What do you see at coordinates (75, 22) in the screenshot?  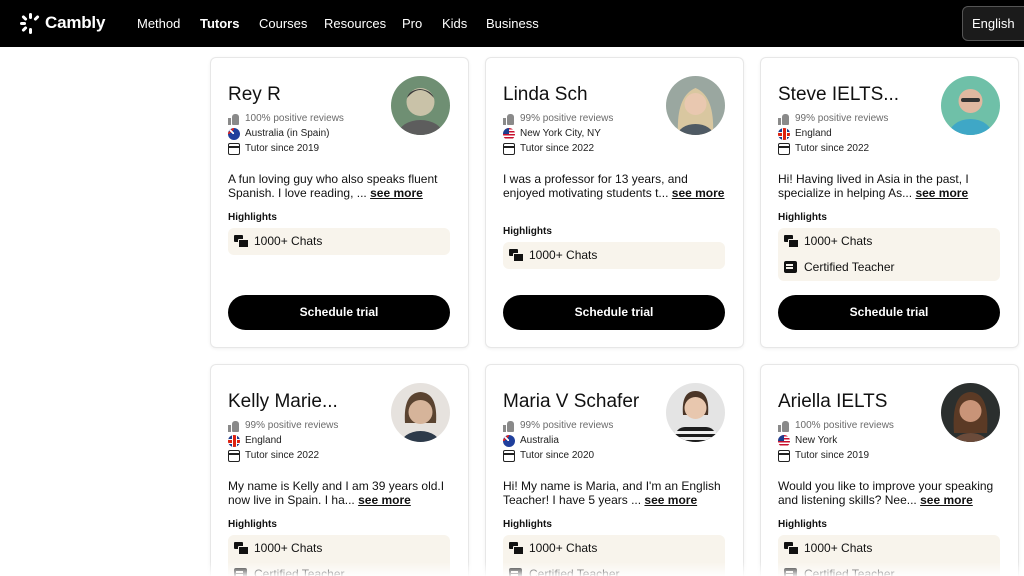 I see `brand-name: Cambly` at bounding box center [75, 22].